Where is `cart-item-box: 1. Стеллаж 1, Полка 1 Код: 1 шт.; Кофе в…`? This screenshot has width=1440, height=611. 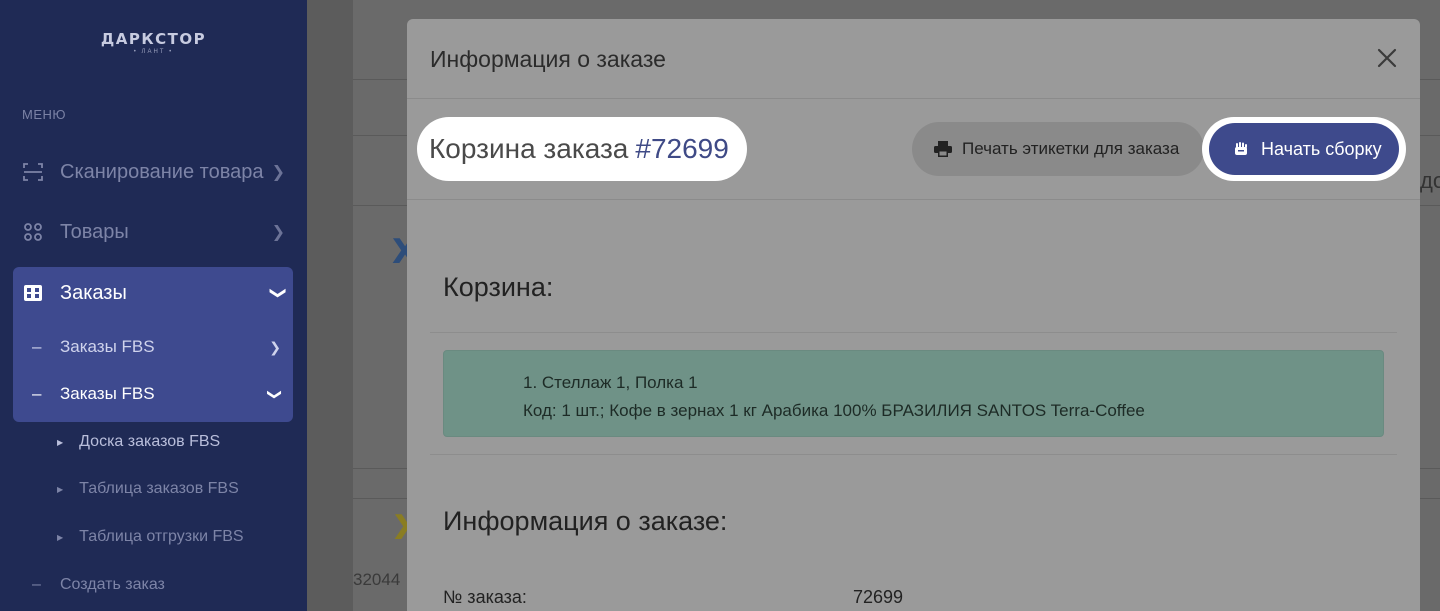 cart-item-box: 1. Стеллаж 1, Полка 1 Код: 1 шт.; Кофе в… is located at coordinates (913, 393).